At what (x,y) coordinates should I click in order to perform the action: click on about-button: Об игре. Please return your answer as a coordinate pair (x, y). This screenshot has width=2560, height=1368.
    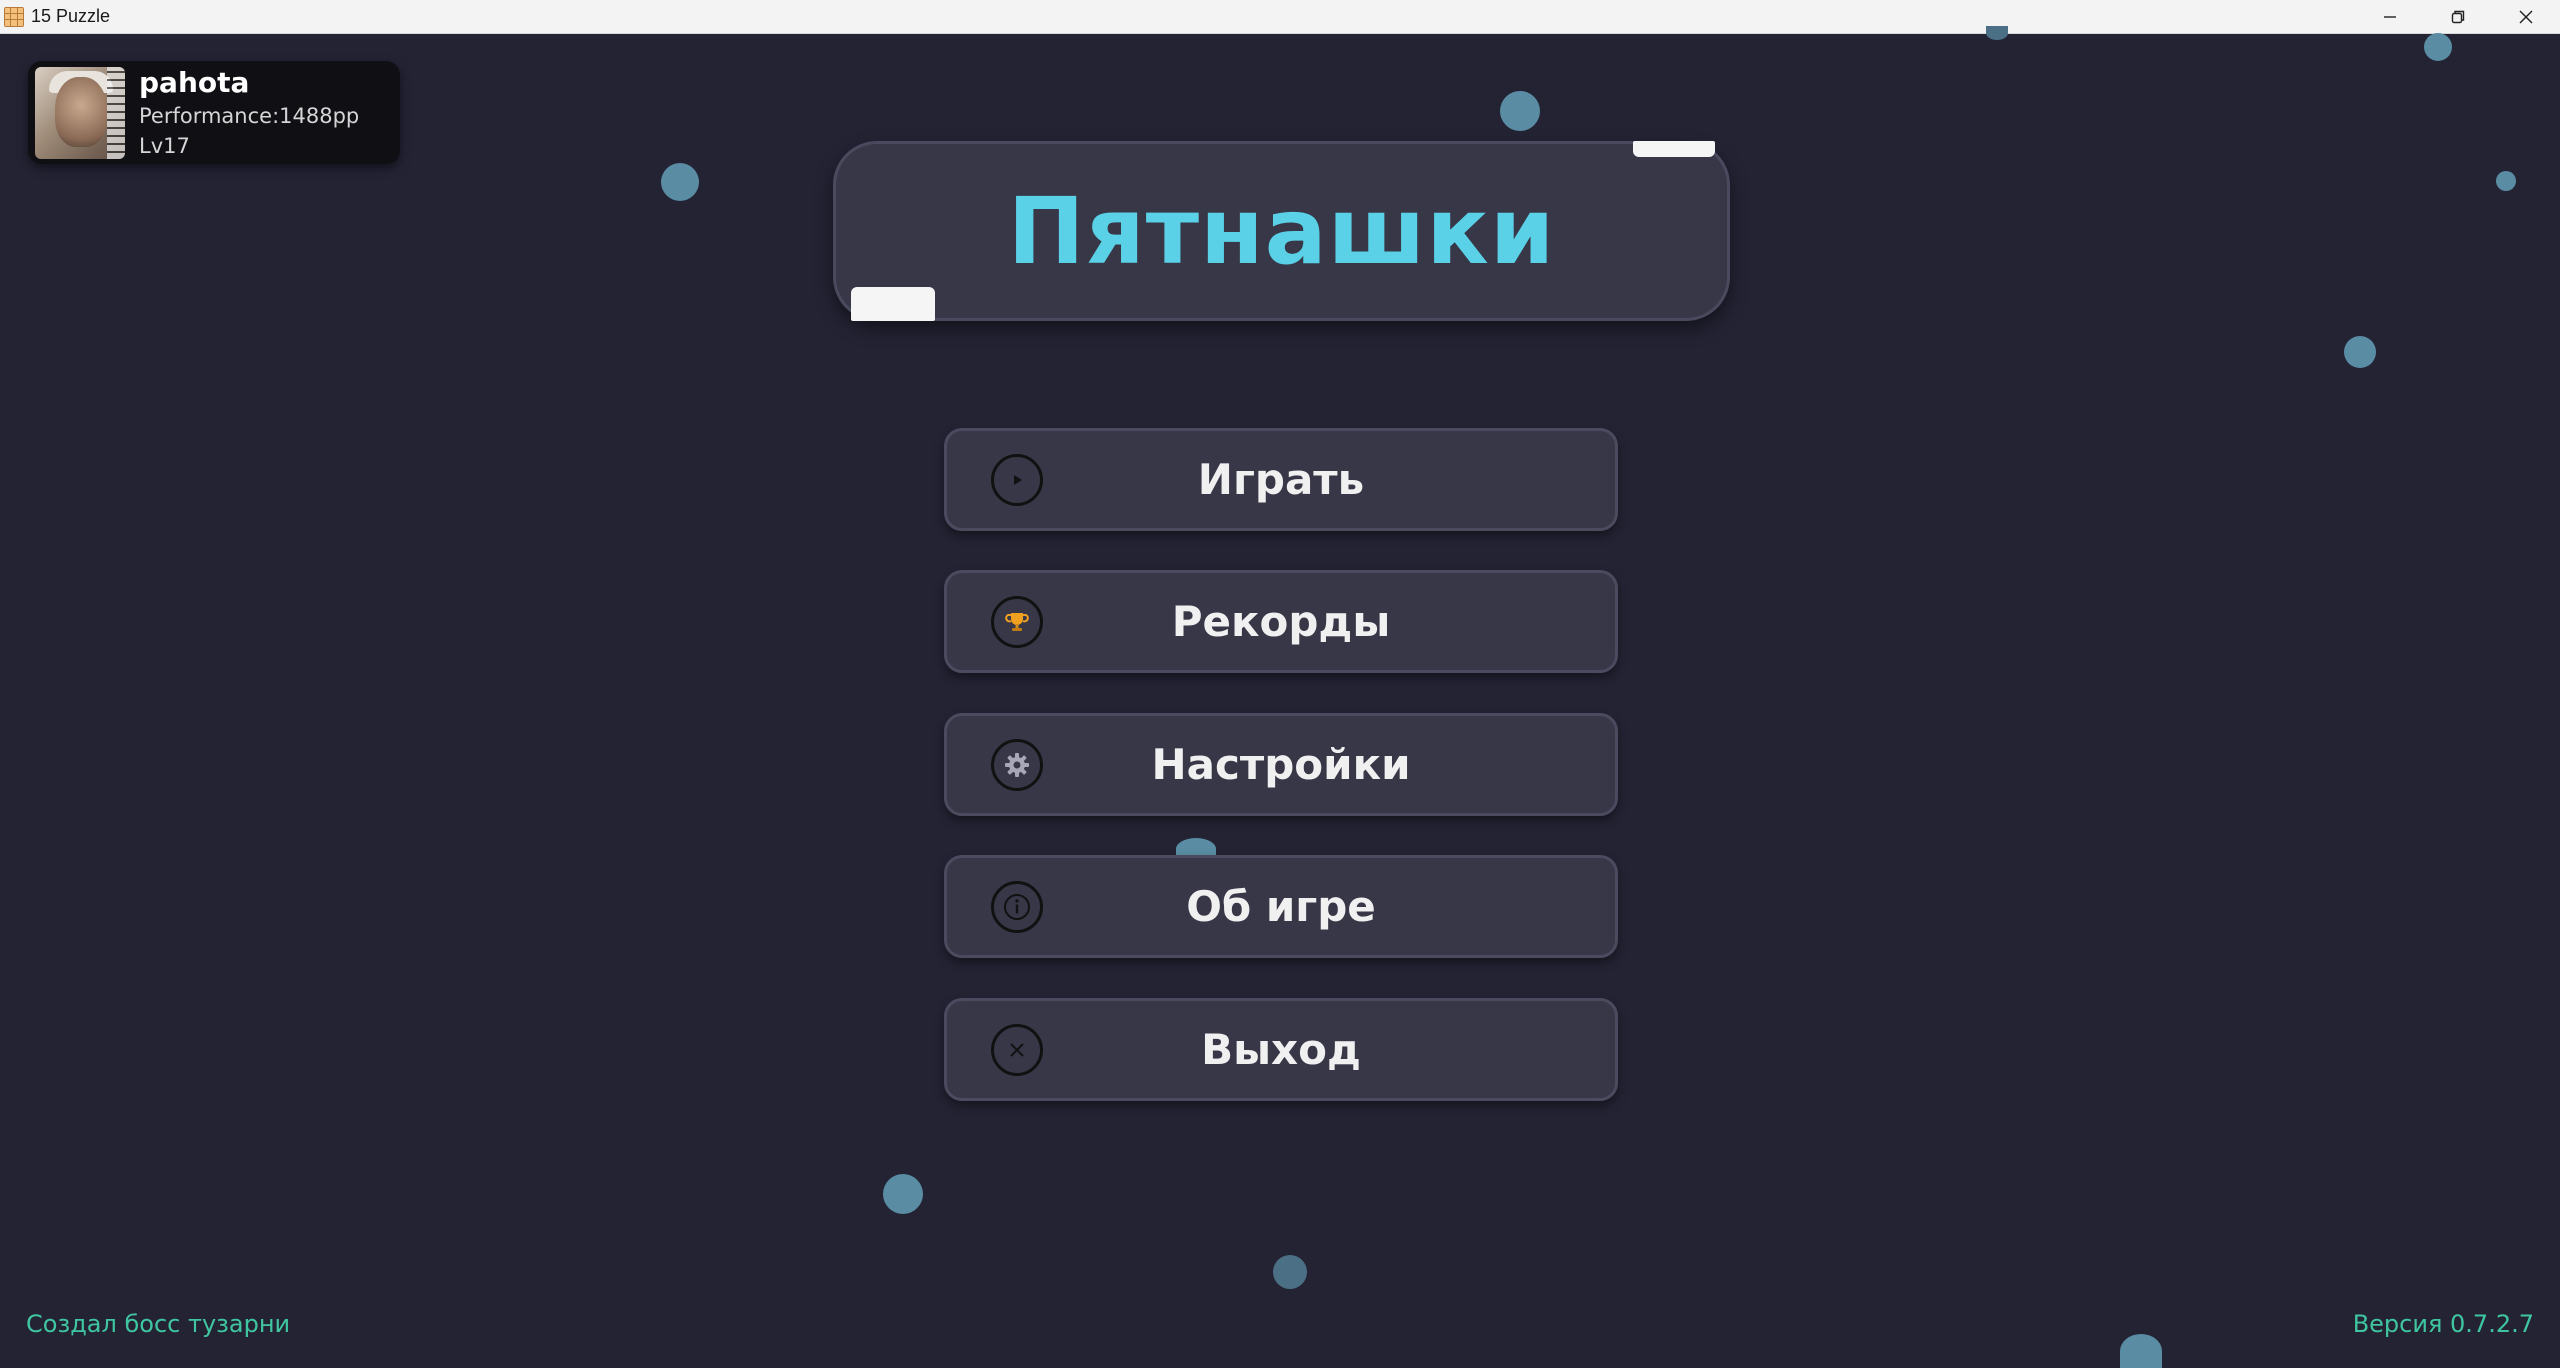
    Looking at the image, I should click on (1281, 906).